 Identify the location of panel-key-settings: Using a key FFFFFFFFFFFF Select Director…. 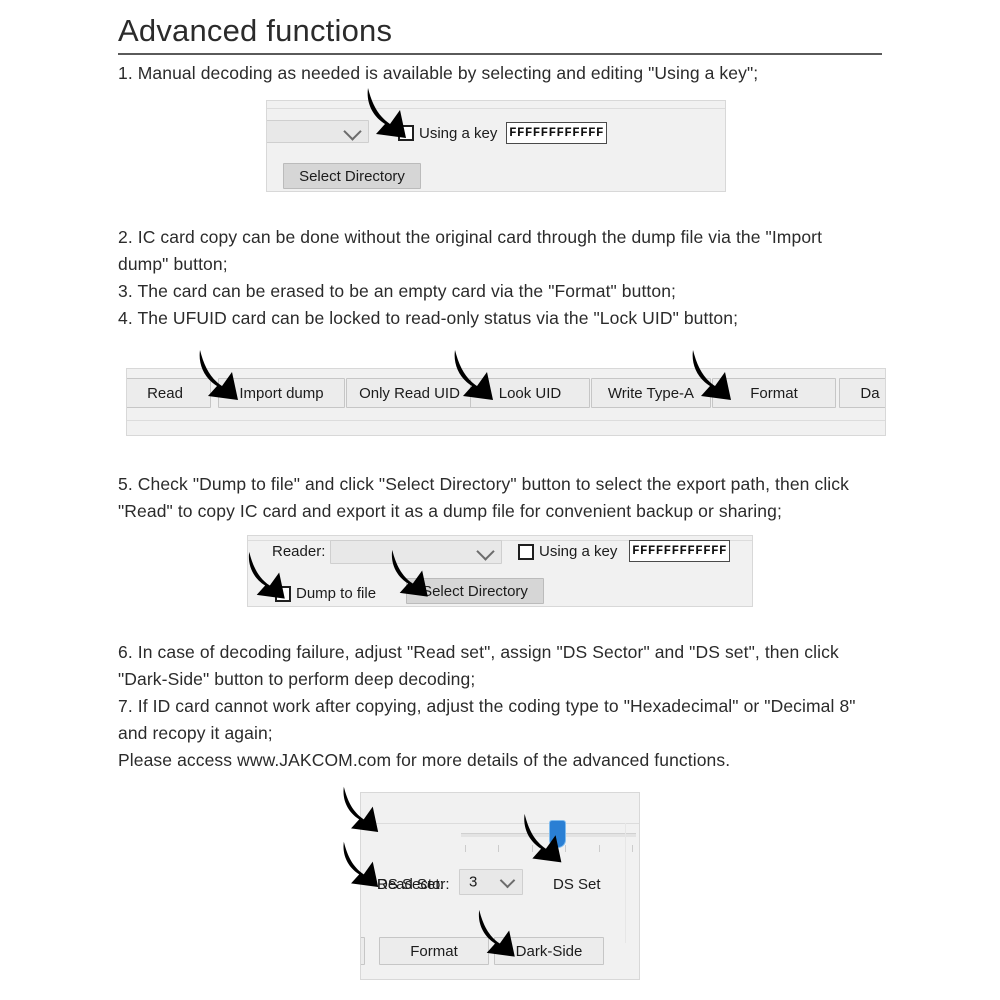
(496, 146).